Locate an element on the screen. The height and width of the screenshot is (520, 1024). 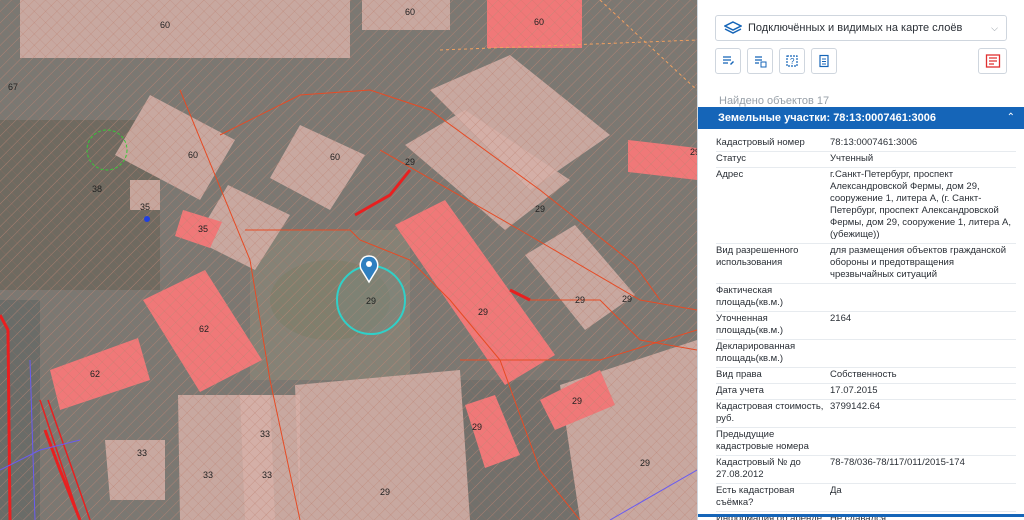
property-key: Уточненная площадь(кв.м.) is located at coordinates (750, 324).